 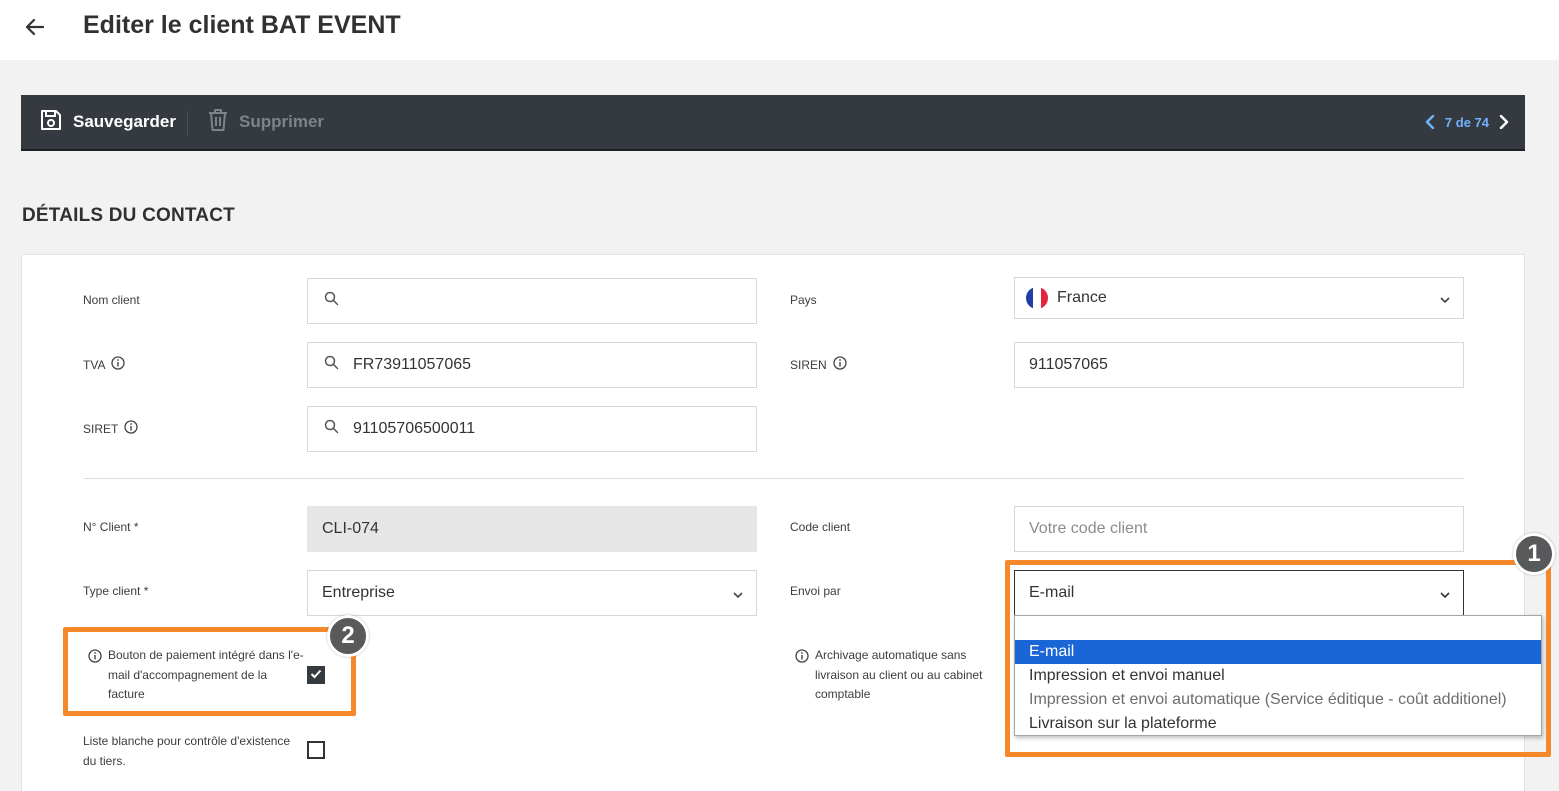 I want to click on n-client-label-text: N° Client *, so click(x=111, y=527).